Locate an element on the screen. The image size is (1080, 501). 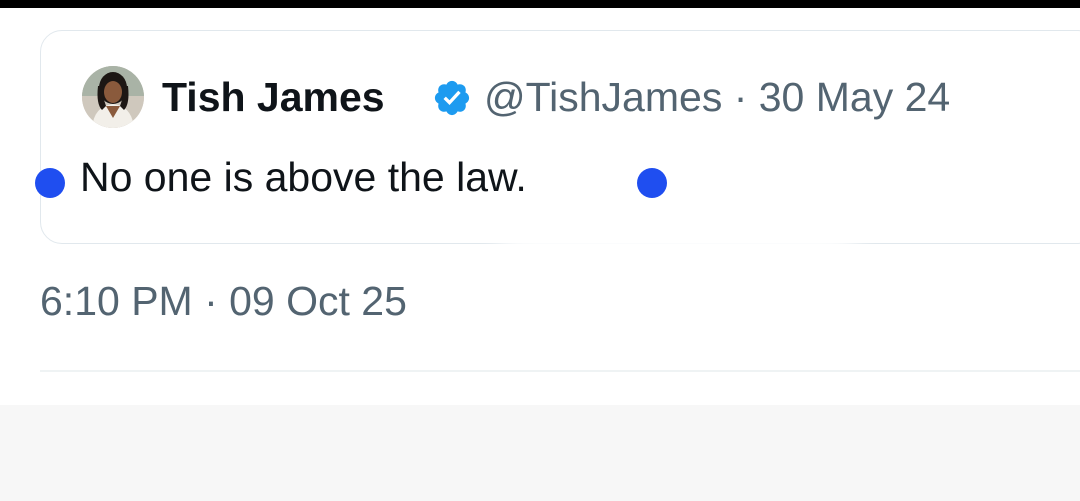
avatar-image is located at coordinates (113, 97).